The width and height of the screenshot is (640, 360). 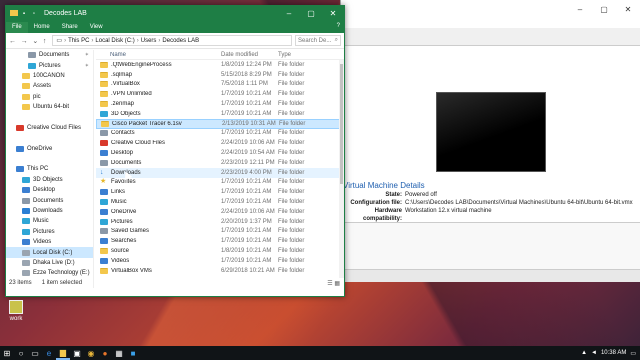 I want to click on sidebar-item: OneDrive, so click(x=49, y=149).